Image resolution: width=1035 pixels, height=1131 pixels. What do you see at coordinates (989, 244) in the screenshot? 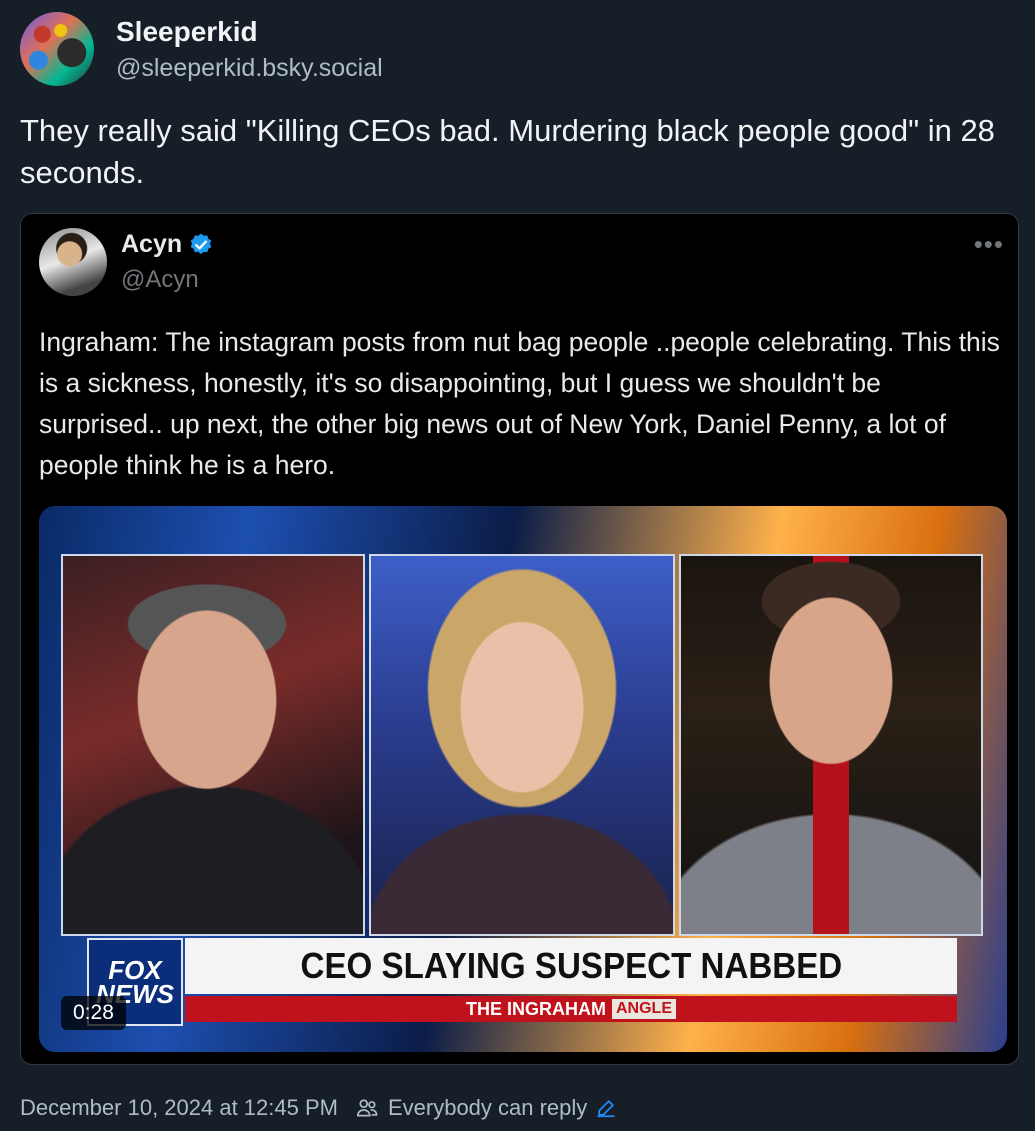
I see `more-options-icon: •••` at bounding box center [989, 244].